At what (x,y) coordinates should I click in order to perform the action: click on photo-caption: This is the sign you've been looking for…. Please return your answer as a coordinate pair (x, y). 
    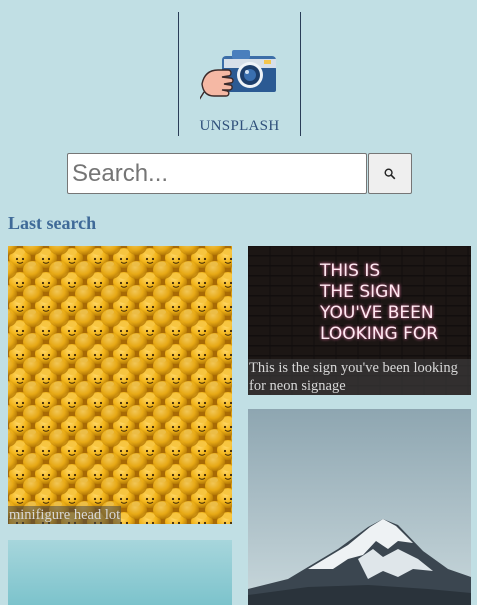
    Looking at the image, I should click on (359, 377).